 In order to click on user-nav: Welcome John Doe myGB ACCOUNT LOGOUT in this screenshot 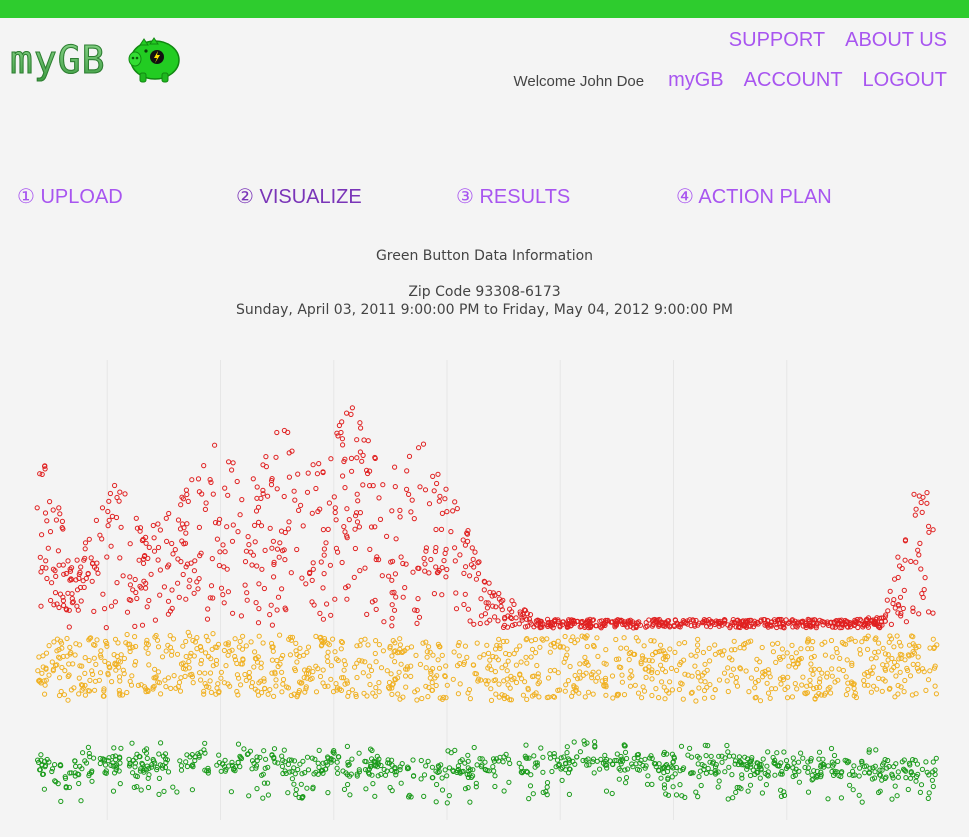, I will do `click(730, 80)`.